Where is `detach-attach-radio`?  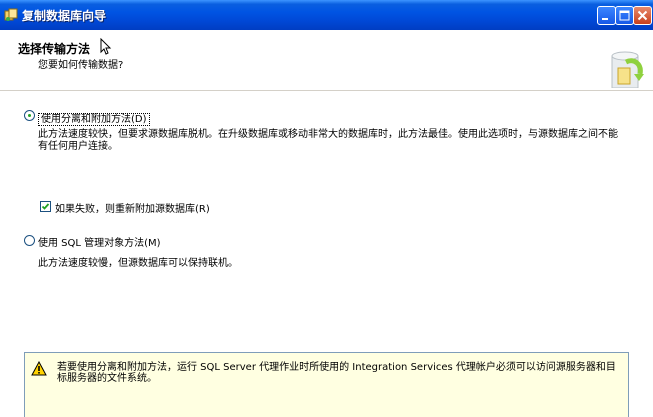
detach-attach-radio is located at coordinates (29, 115).